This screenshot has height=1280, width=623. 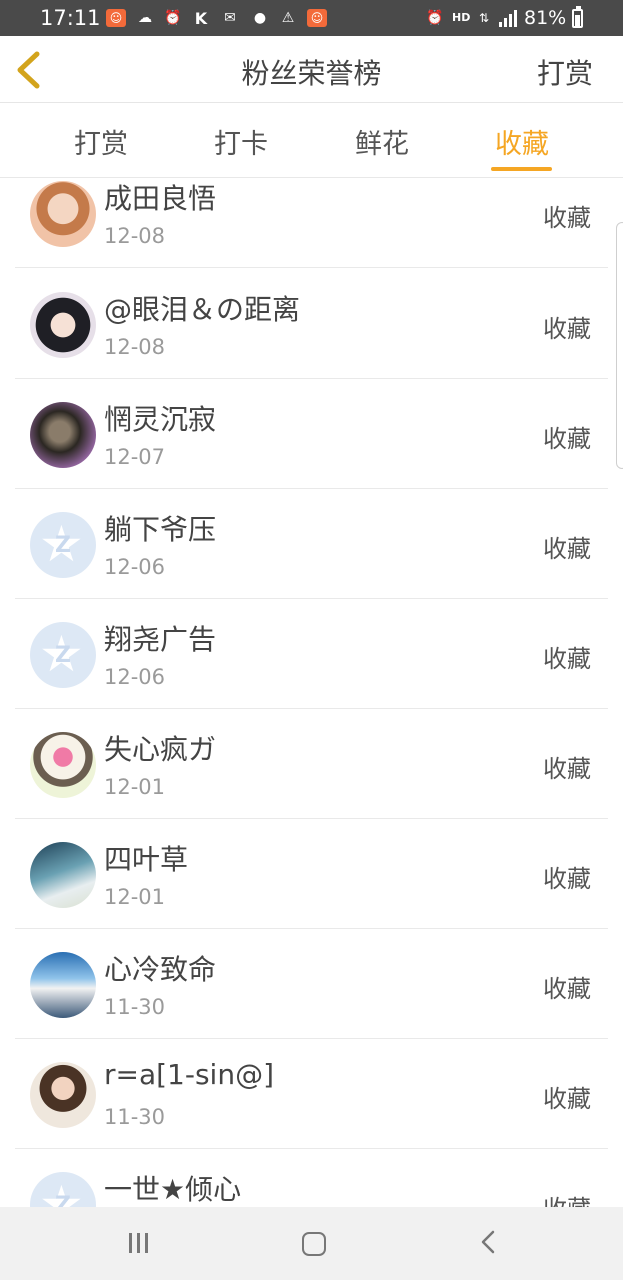 What do you see at coordinates (141, 1243) in the screenshot?
I see `recent-apps-icon` at bounding box center [141, 1243].